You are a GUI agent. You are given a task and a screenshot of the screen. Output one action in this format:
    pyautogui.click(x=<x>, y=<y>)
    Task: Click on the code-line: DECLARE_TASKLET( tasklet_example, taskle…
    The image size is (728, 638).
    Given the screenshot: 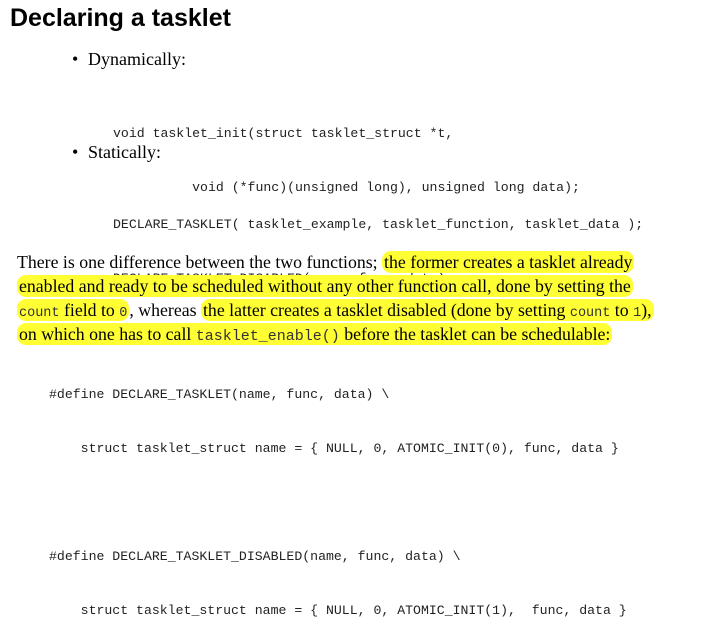 What is the action you would take?
    pyautogui.click(x=378, y=224)
    